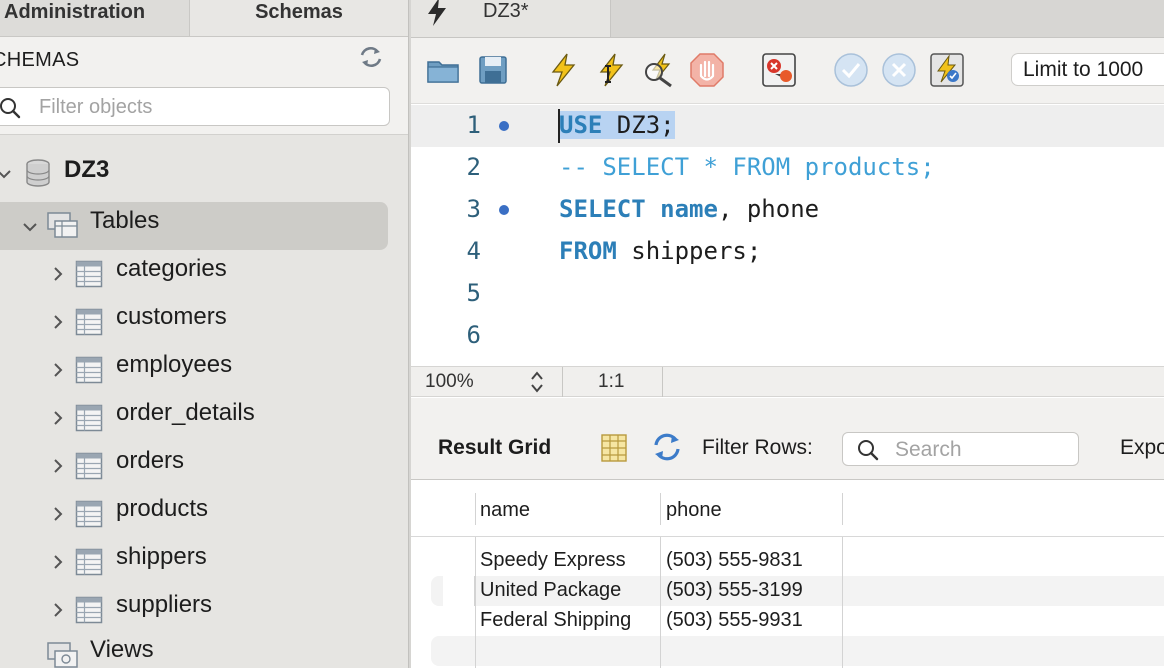 The height and width of the screenshot is (668, 1164). I want to click on code-line: 6, so click(787, 336).